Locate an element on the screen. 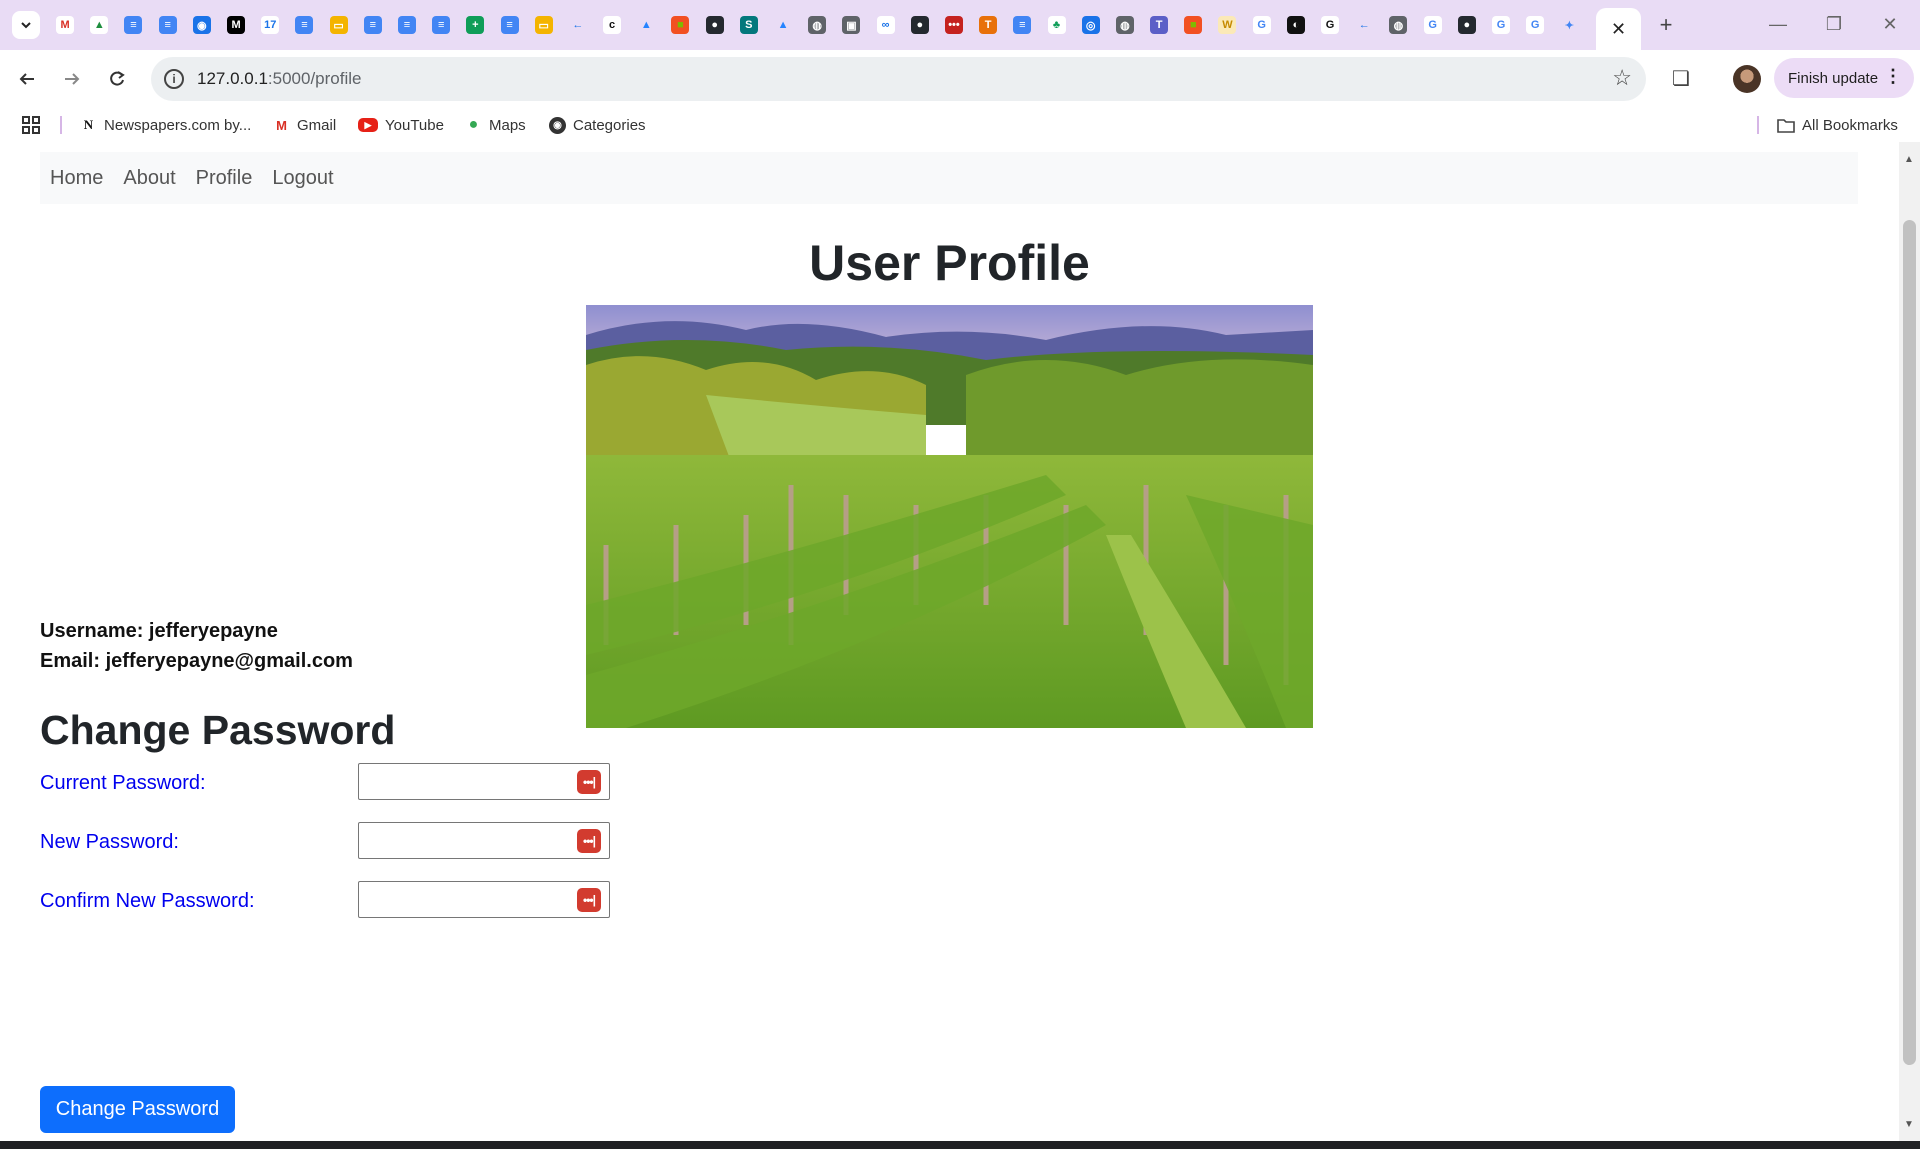  browser-tab: ∞ is located at coordinates (886, 25).